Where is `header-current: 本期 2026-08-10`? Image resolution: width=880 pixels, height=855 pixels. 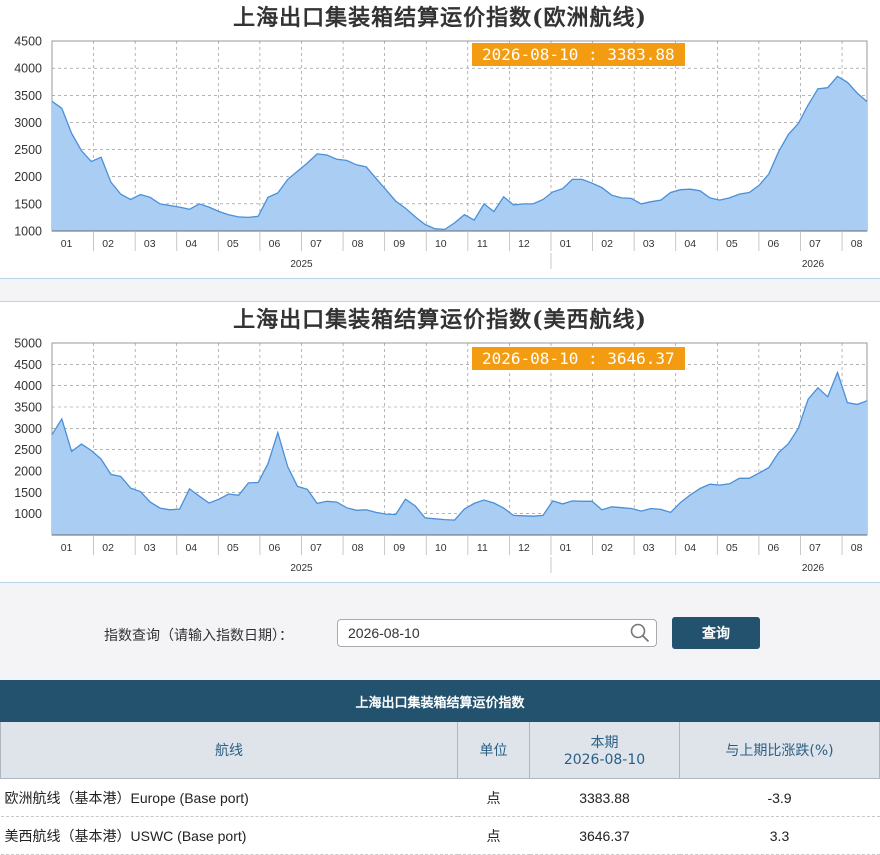 header-current: 本期 2026-08-10 is located at coordinates (604, 750).